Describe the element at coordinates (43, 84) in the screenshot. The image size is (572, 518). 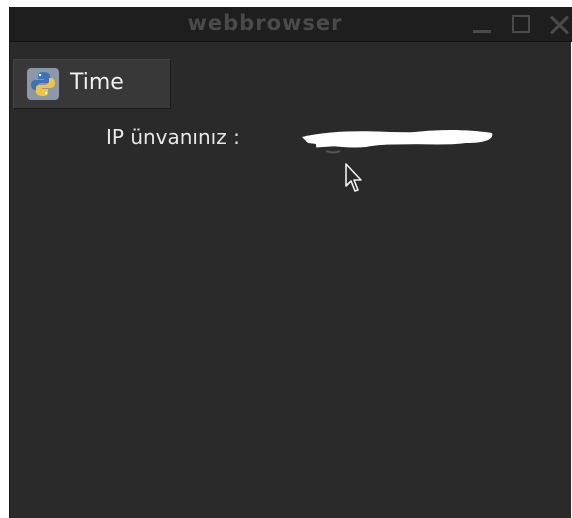
I see `python-icon` at that location.